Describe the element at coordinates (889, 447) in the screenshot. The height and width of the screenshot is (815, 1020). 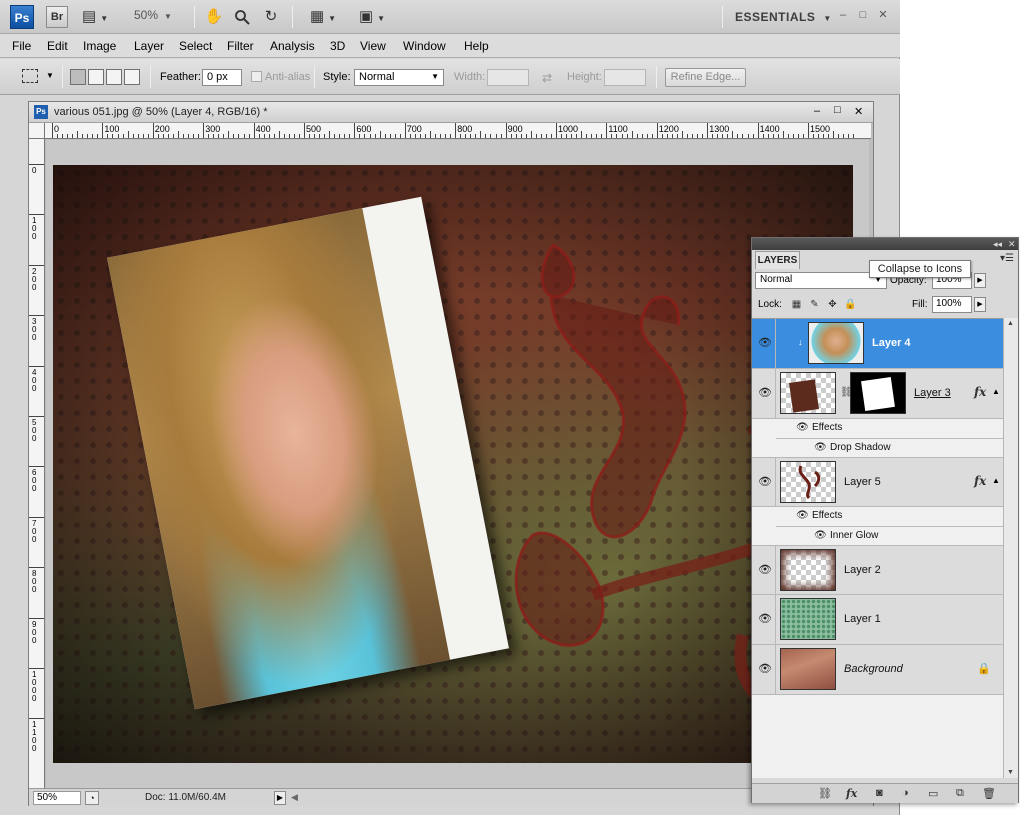
I see `effect-row-drop-shadow: 👁 Drop Shadow` at that location.